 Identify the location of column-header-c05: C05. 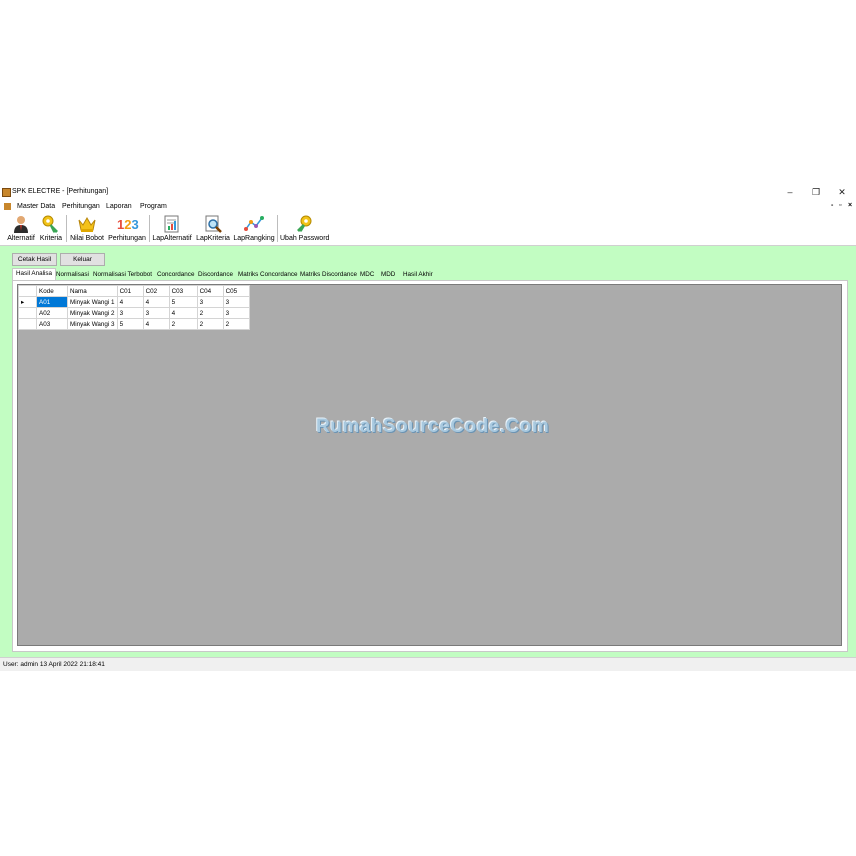
(236, 291).